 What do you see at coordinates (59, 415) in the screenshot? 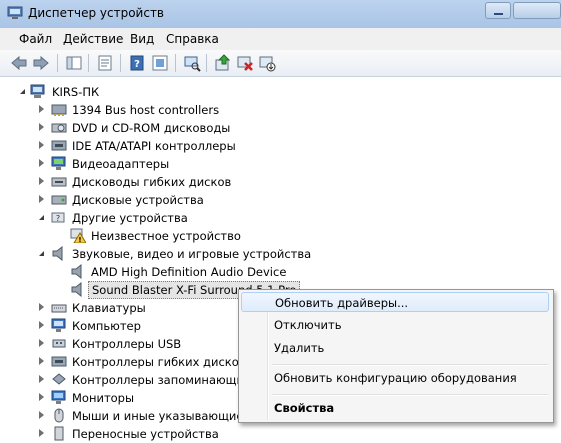
I see `mouse-icon` at bounding box center [59, 415].